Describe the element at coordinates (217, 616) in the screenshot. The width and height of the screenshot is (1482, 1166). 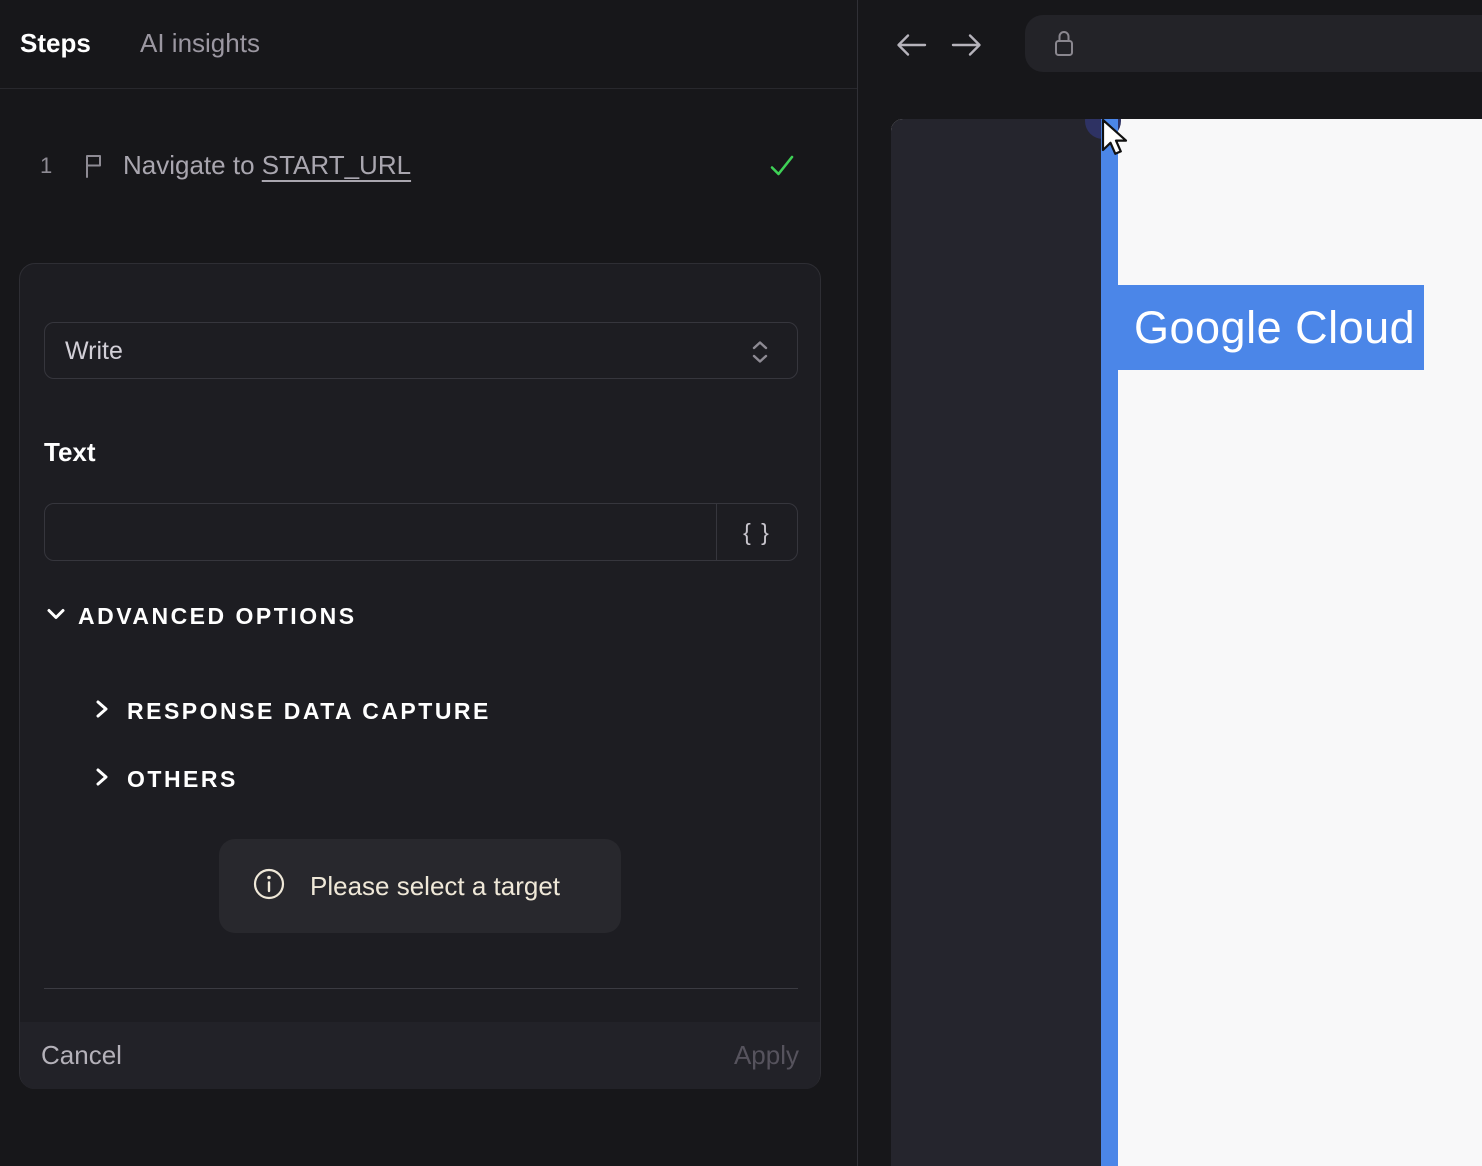
I see `advanced-options-label: ADVANCED OPTIONS` at that location.